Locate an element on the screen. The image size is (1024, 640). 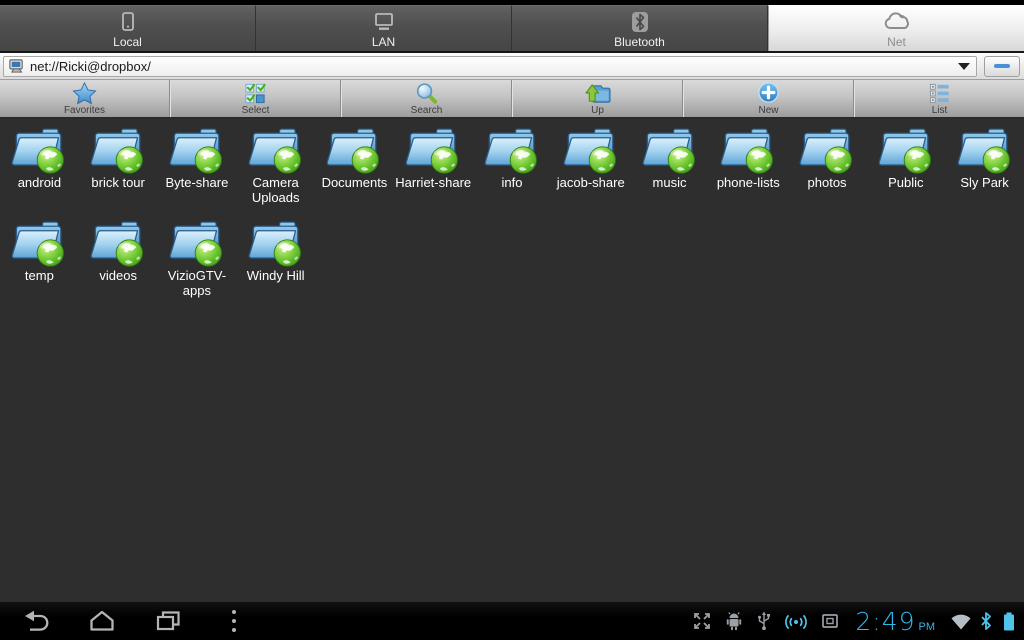
folder-label: videos is located at coordinates (118, 275).